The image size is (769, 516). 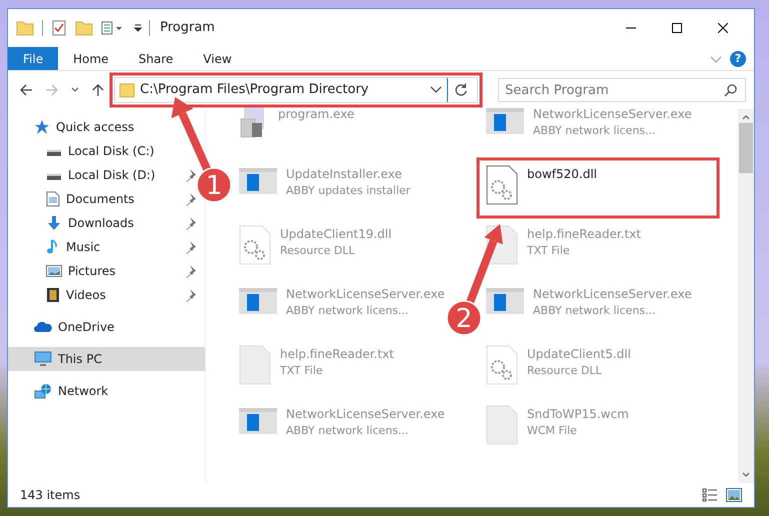 What do you see at coordinates (94, 391) in the screenshot?
I see `sidebar-item: Network` at bounding box center [94, 391].